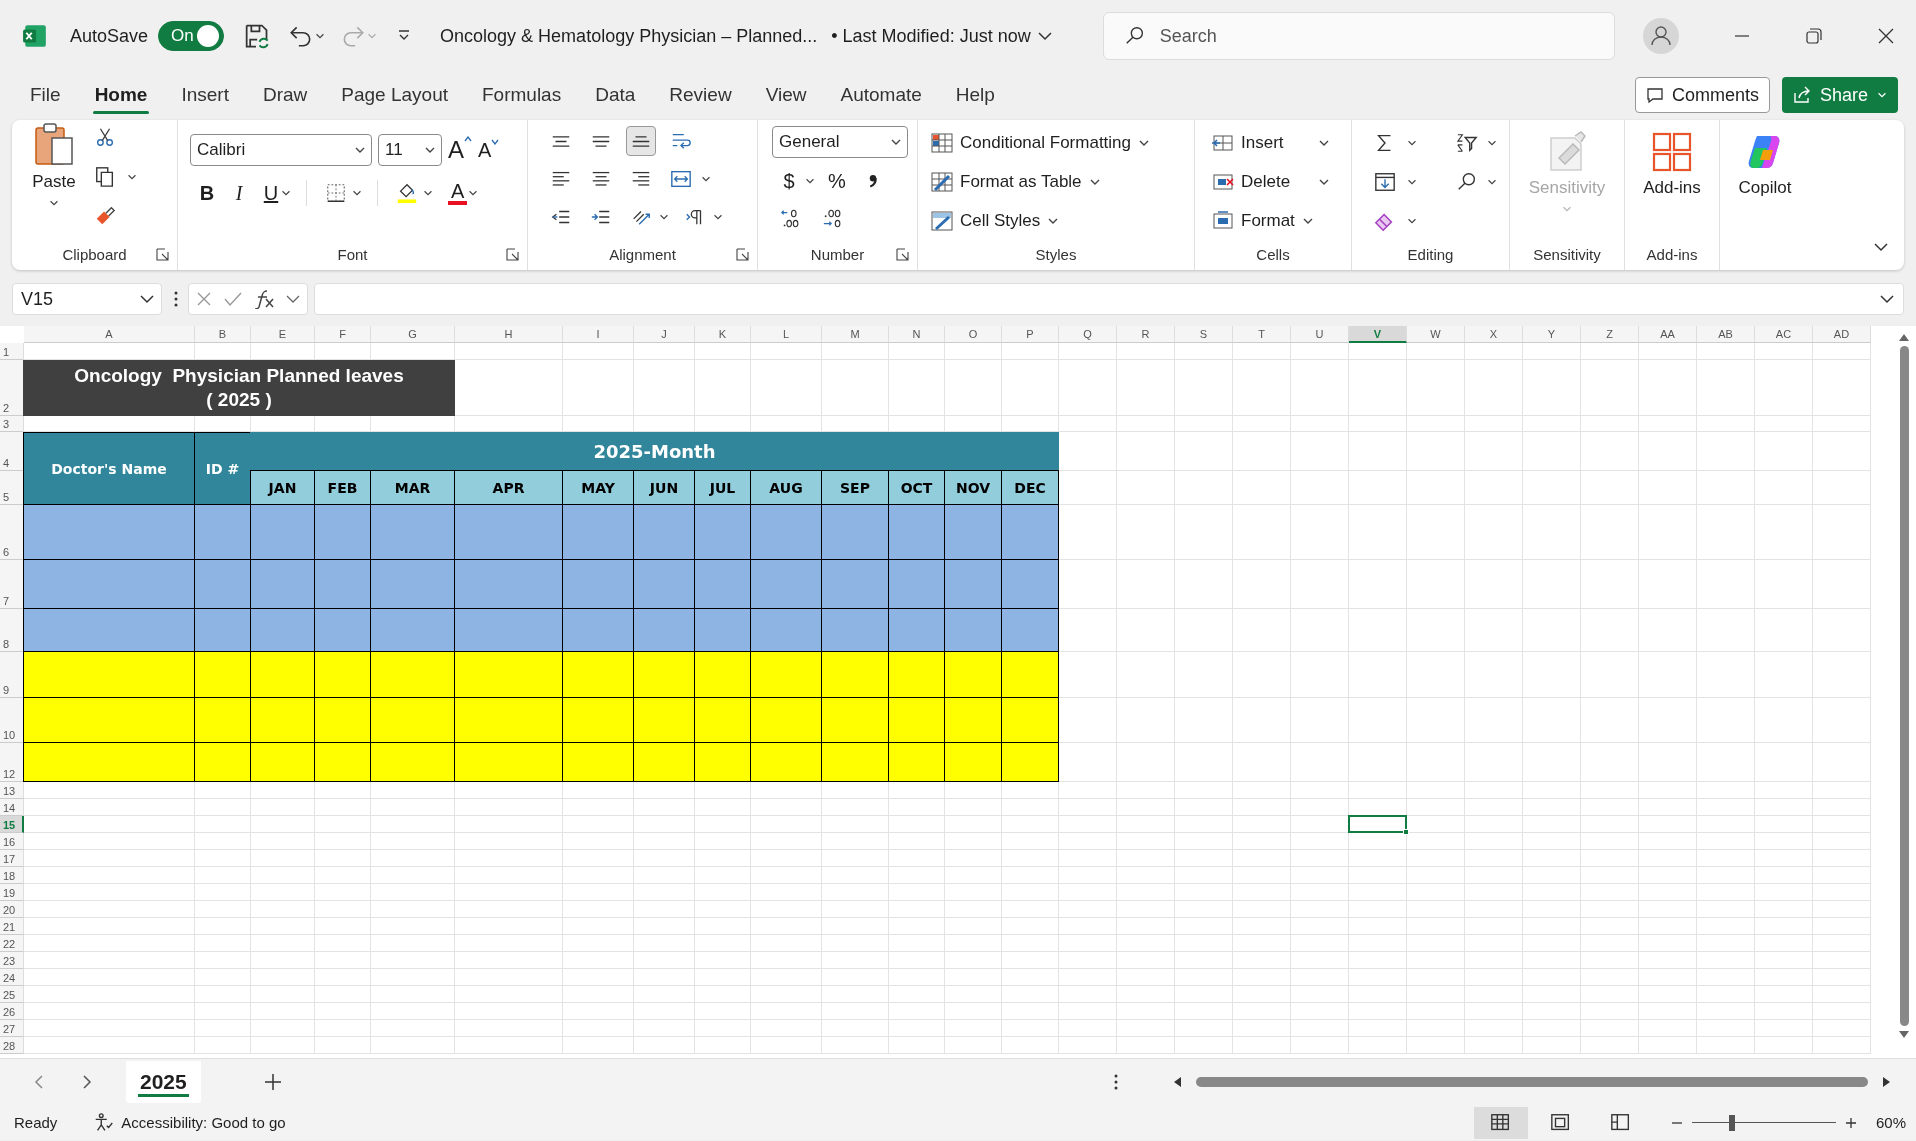  I want to click on font-color-button: A, so click(458, 193).